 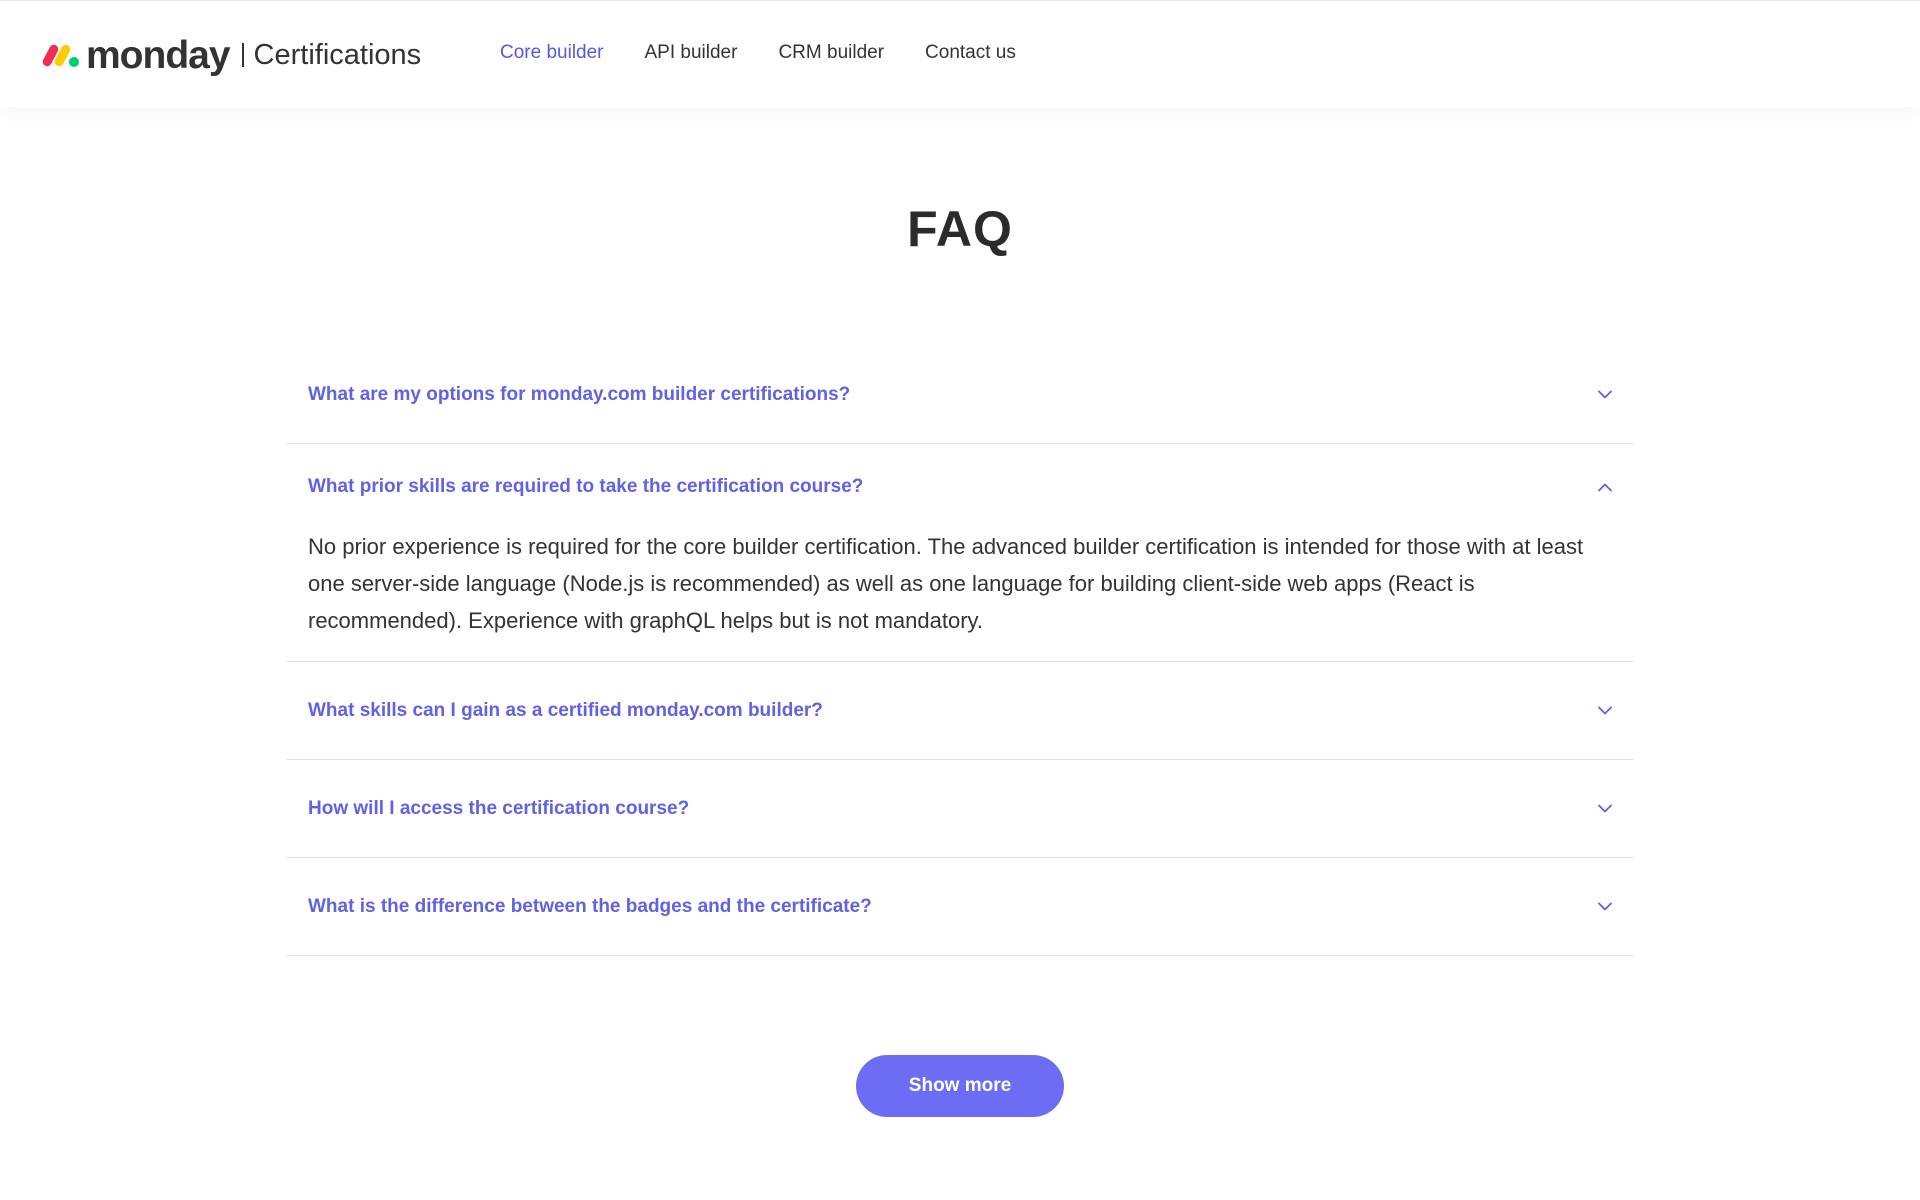 What do you see at coordinates (231, 55) in the screenshot?
I see `monday-certifications-logo: monday Certifications` at bounding box center [231, 55].